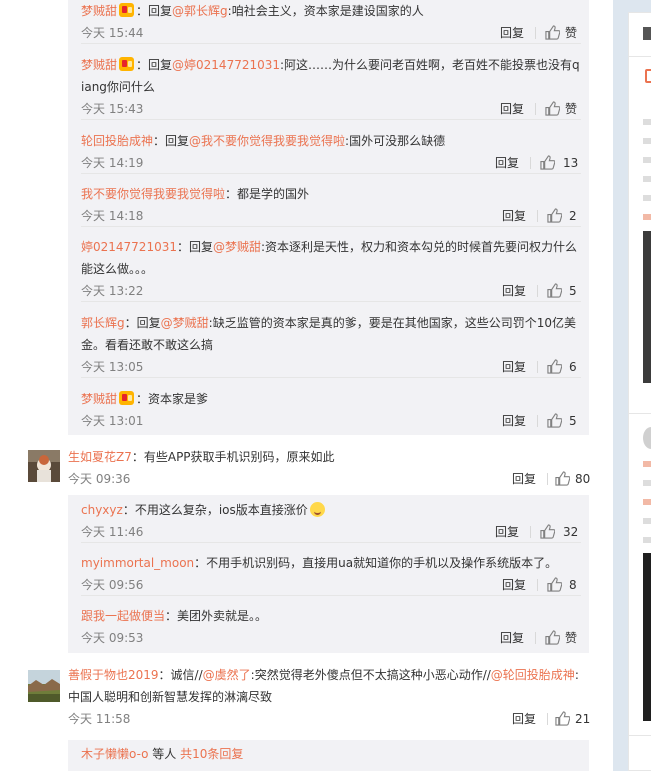 The width and height of the screenshot is (651, 771). Describe the element at coordinates (112, 585) in the screenshot. I see `reply-time: 今天 09:56` at that location.